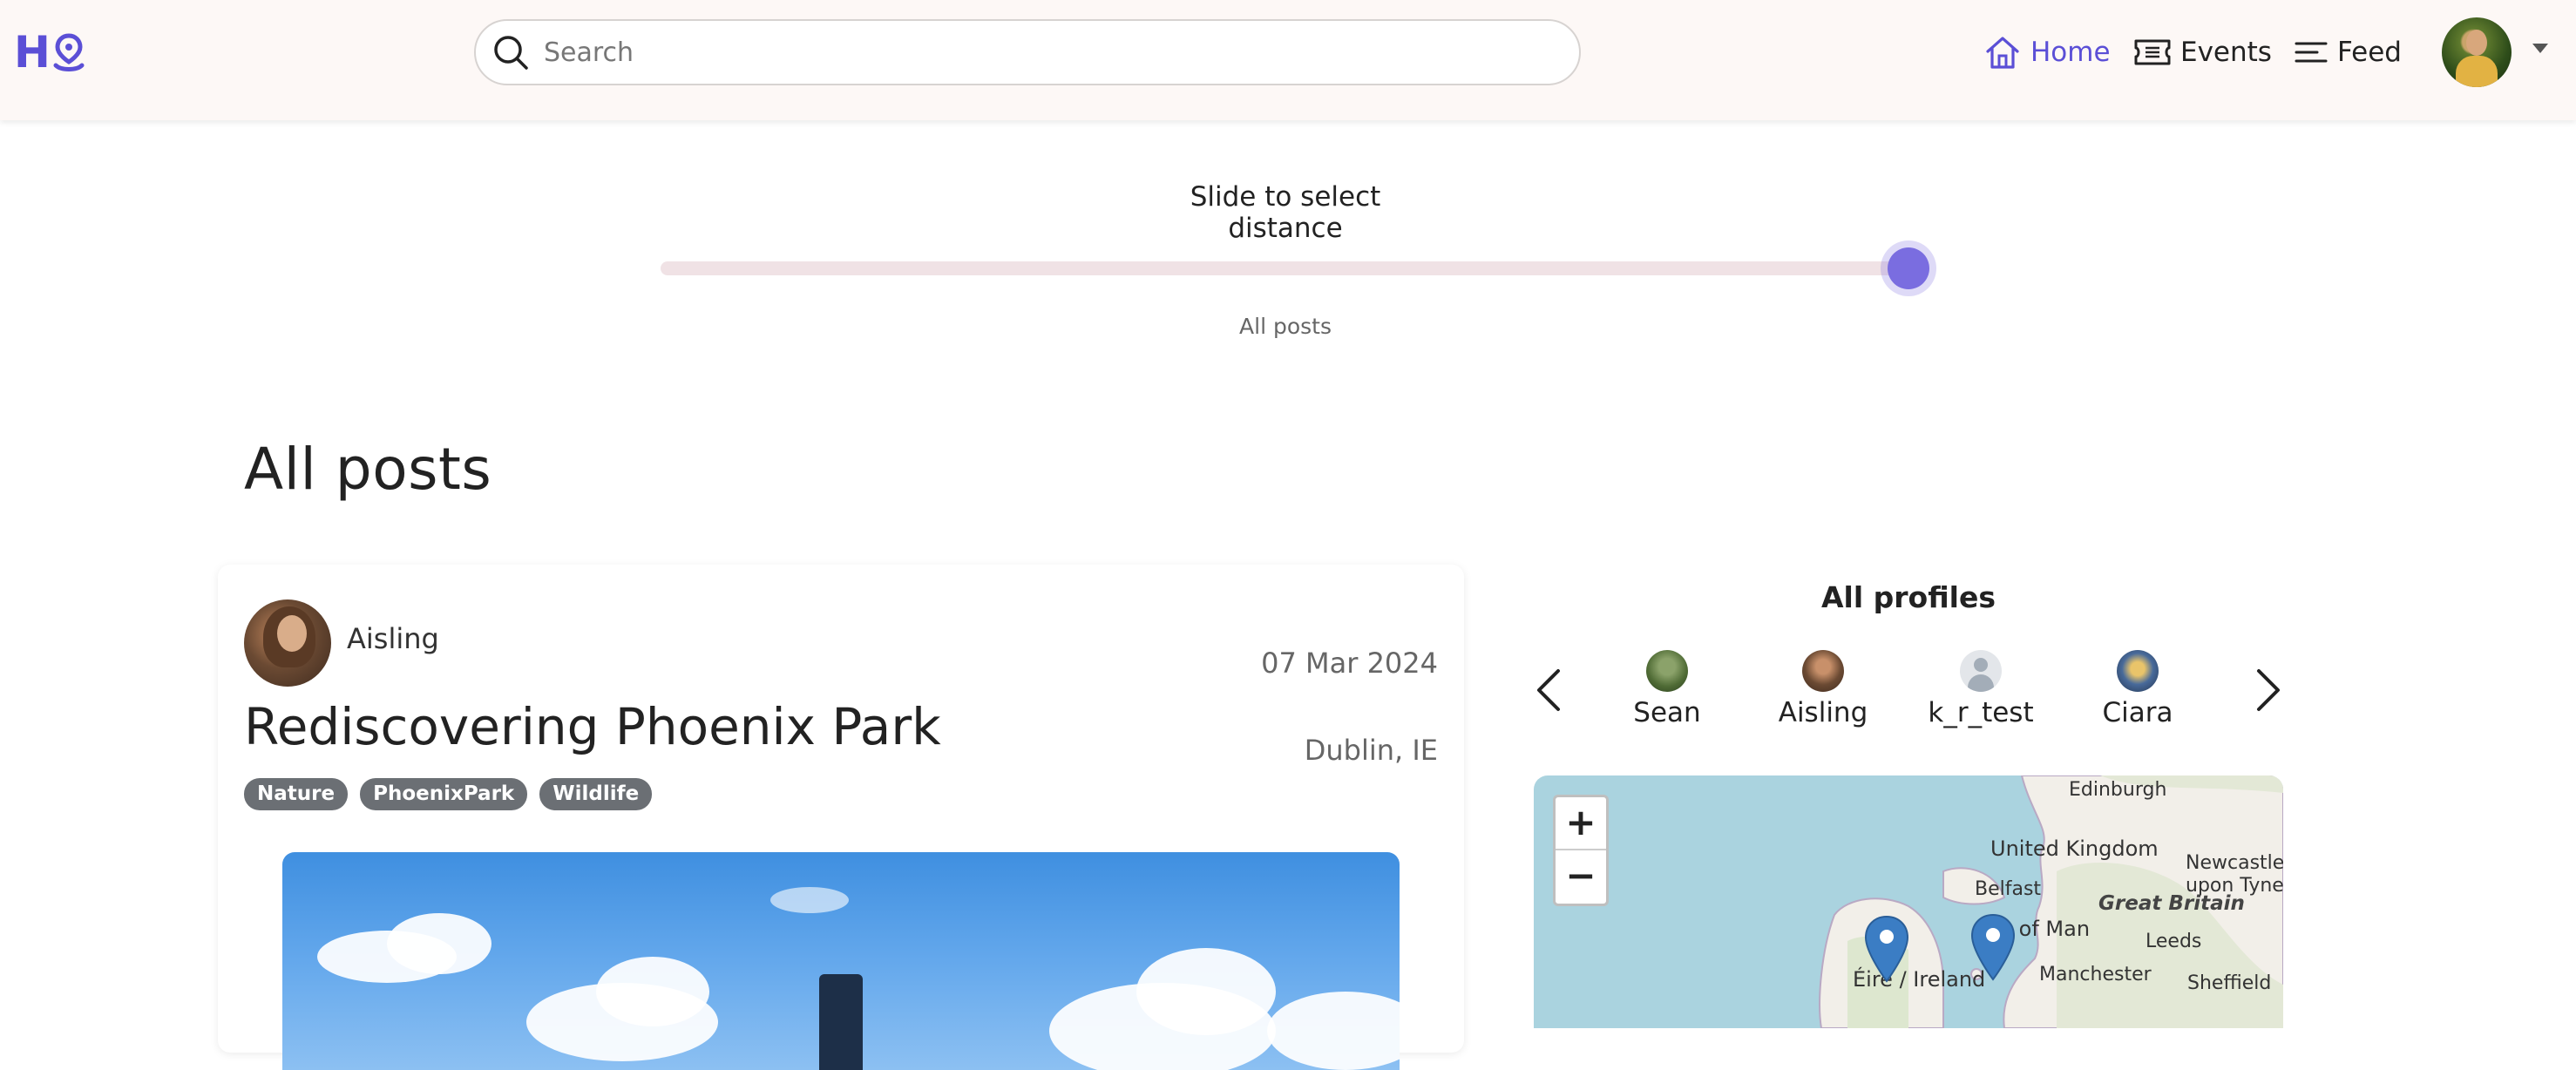 This screenshot has width=2576, height=1070. Describe the element at coordinates (1371, 750) in the screenshot. I see `post-location: Dublin, IE` at that location.